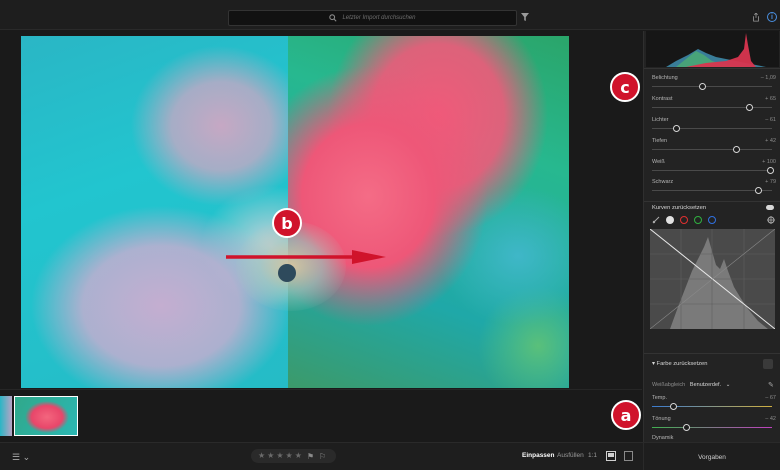 The height and width of the screenshot is (470, 780). What do you see at coordinates (770, 120) in the screenshot?
I see `slider-value: – 61` at bounding box center [770, 120].